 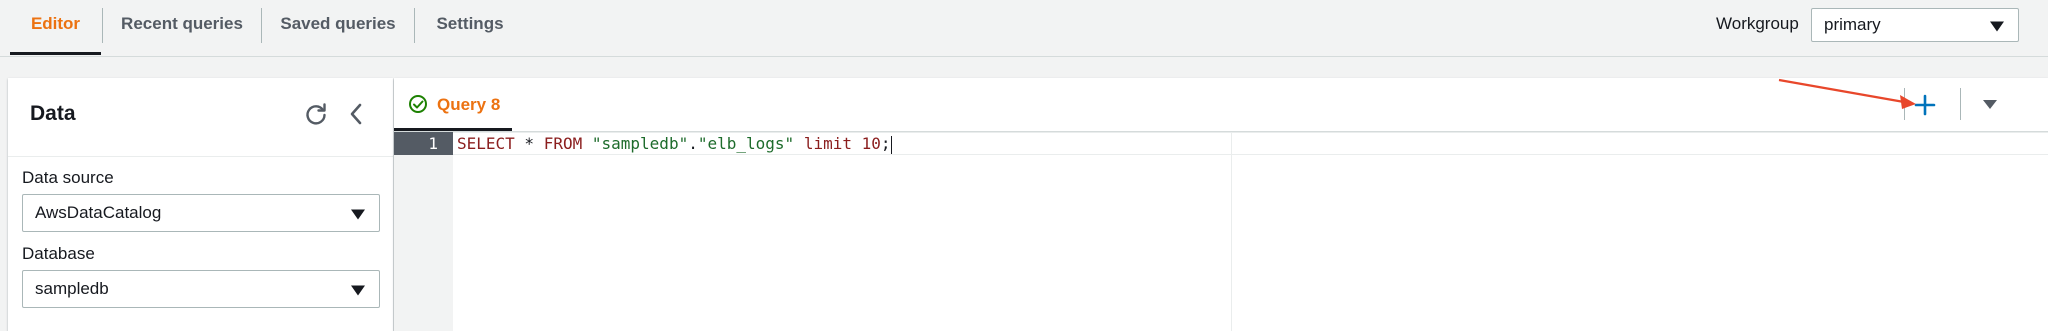 What do you see at coordinates (357, 114) in the screenshot?
I see `collapse-panel-icon` at bounding box center [357, 114].